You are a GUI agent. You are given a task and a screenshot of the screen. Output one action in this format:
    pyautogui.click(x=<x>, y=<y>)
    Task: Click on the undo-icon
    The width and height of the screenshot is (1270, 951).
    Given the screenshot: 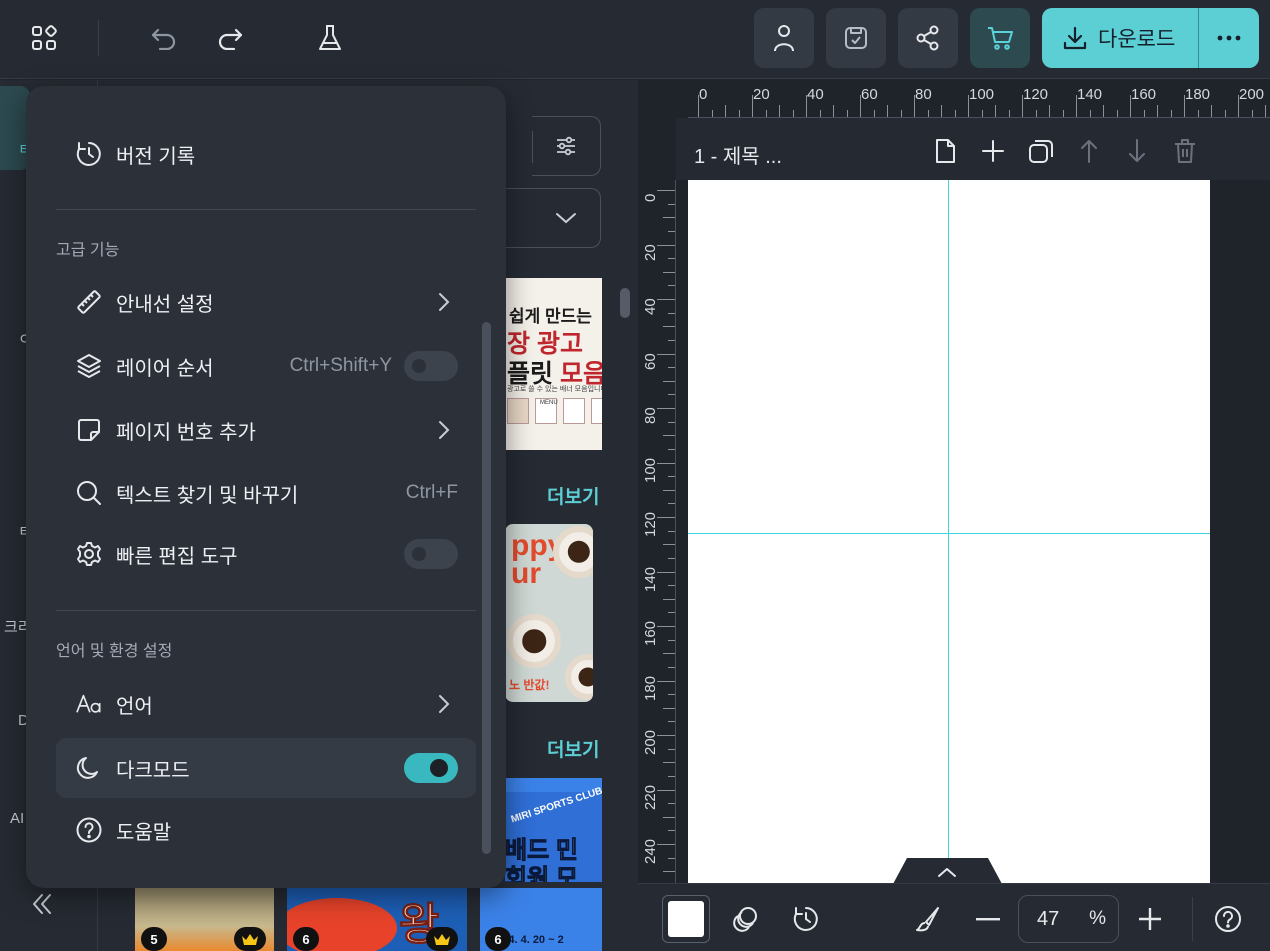 What is the action you would take?
    pyautogui.click(x=164, y=38)
    